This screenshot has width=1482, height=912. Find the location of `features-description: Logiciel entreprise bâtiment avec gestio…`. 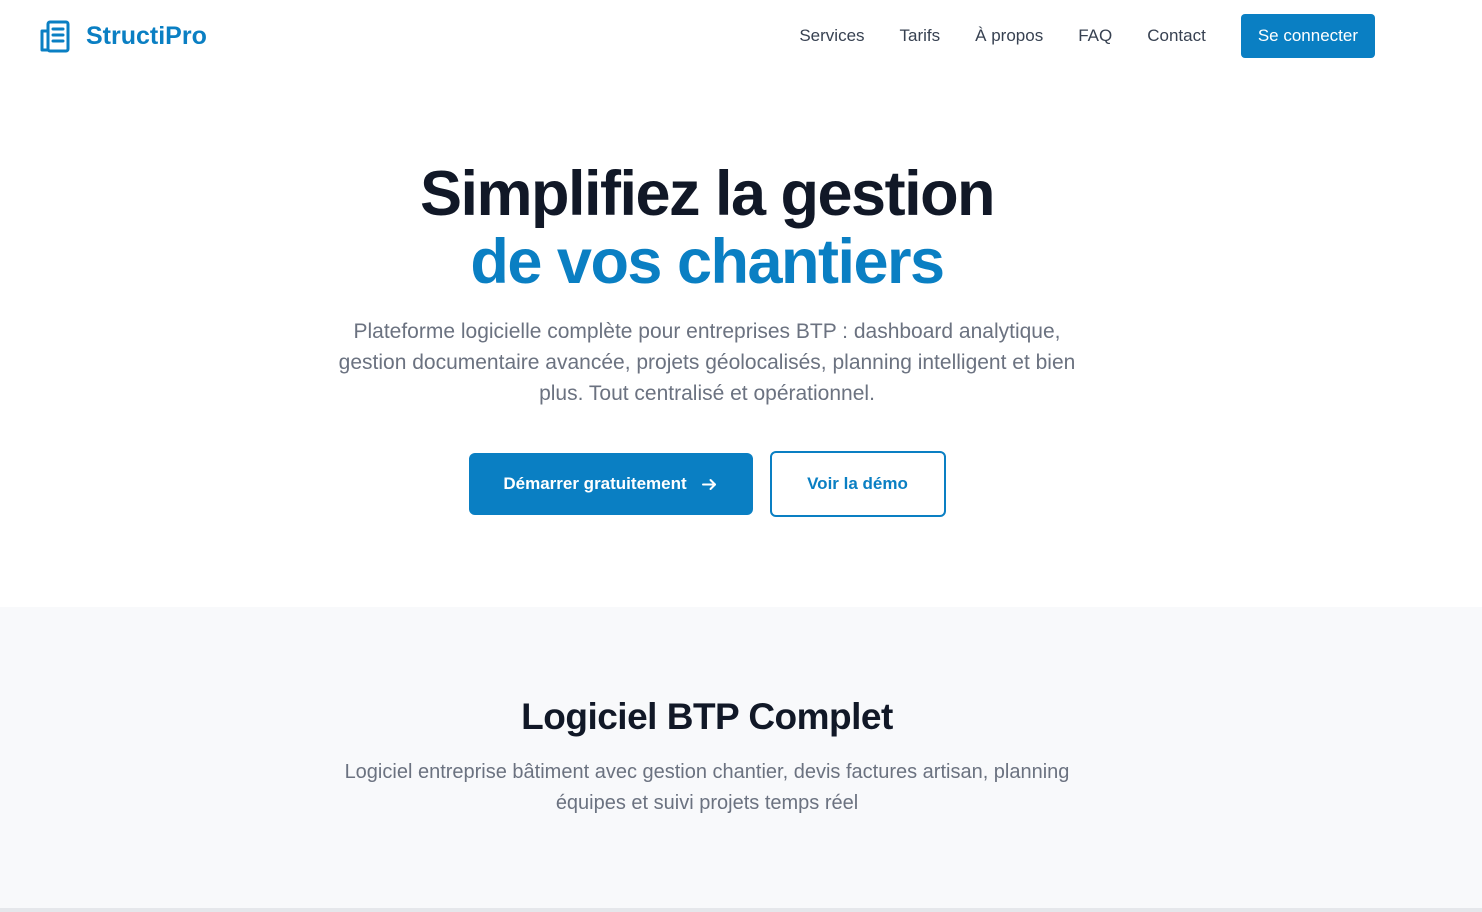

features-description: Logiciel entreprise bâtiment avec gestio… is located at coordinates (707, 787).